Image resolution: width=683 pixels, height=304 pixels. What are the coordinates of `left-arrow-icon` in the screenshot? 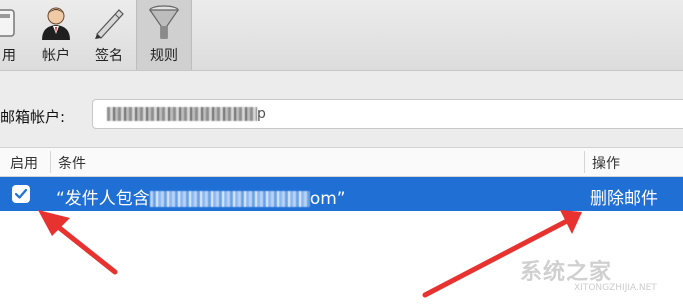 It's located at (78, 242).